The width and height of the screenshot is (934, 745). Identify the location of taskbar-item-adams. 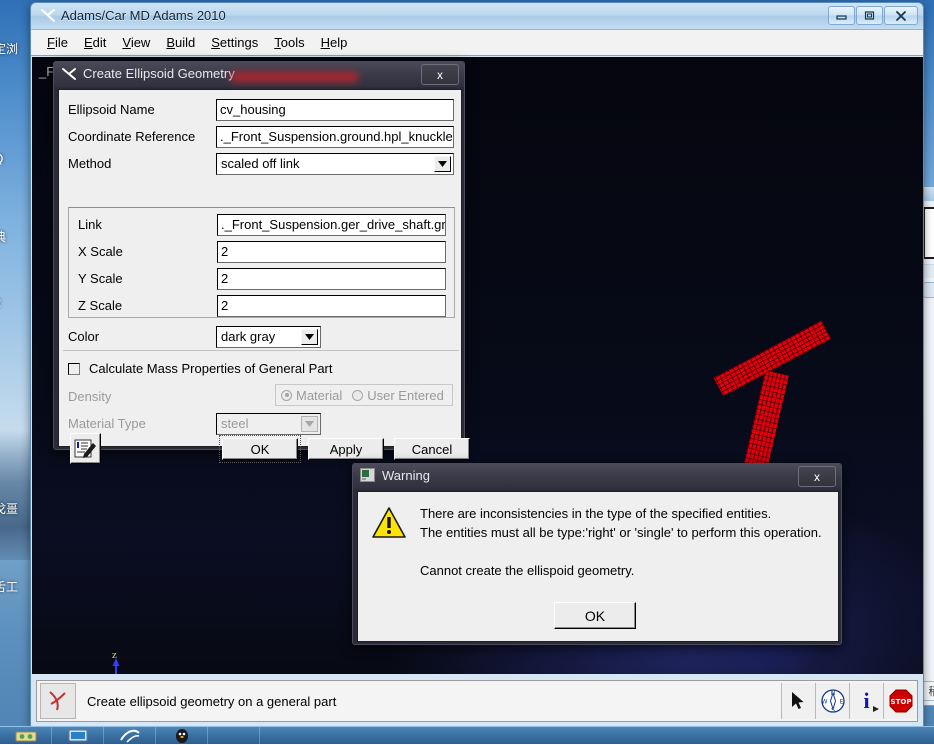
(130, 735).